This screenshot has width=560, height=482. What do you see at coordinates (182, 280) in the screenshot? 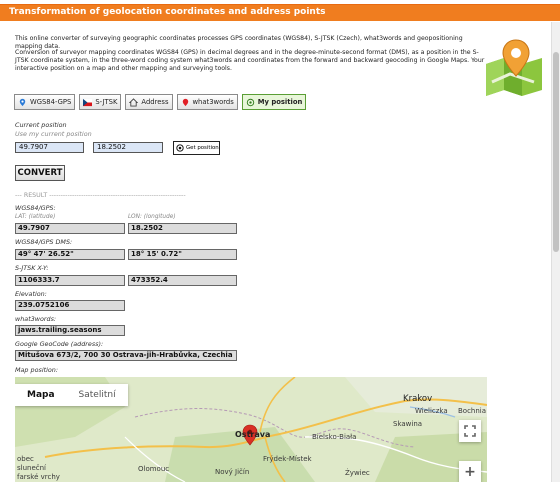
I see `result-sjtsk-y: 473352.4` at bounding box center [182, 280].